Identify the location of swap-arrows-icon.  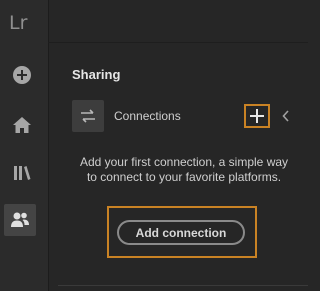
(88, 116).